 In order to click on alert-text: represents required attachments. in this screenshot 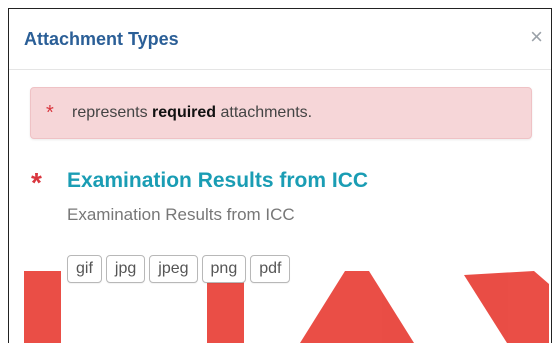, I will do `click(192, 113)`.